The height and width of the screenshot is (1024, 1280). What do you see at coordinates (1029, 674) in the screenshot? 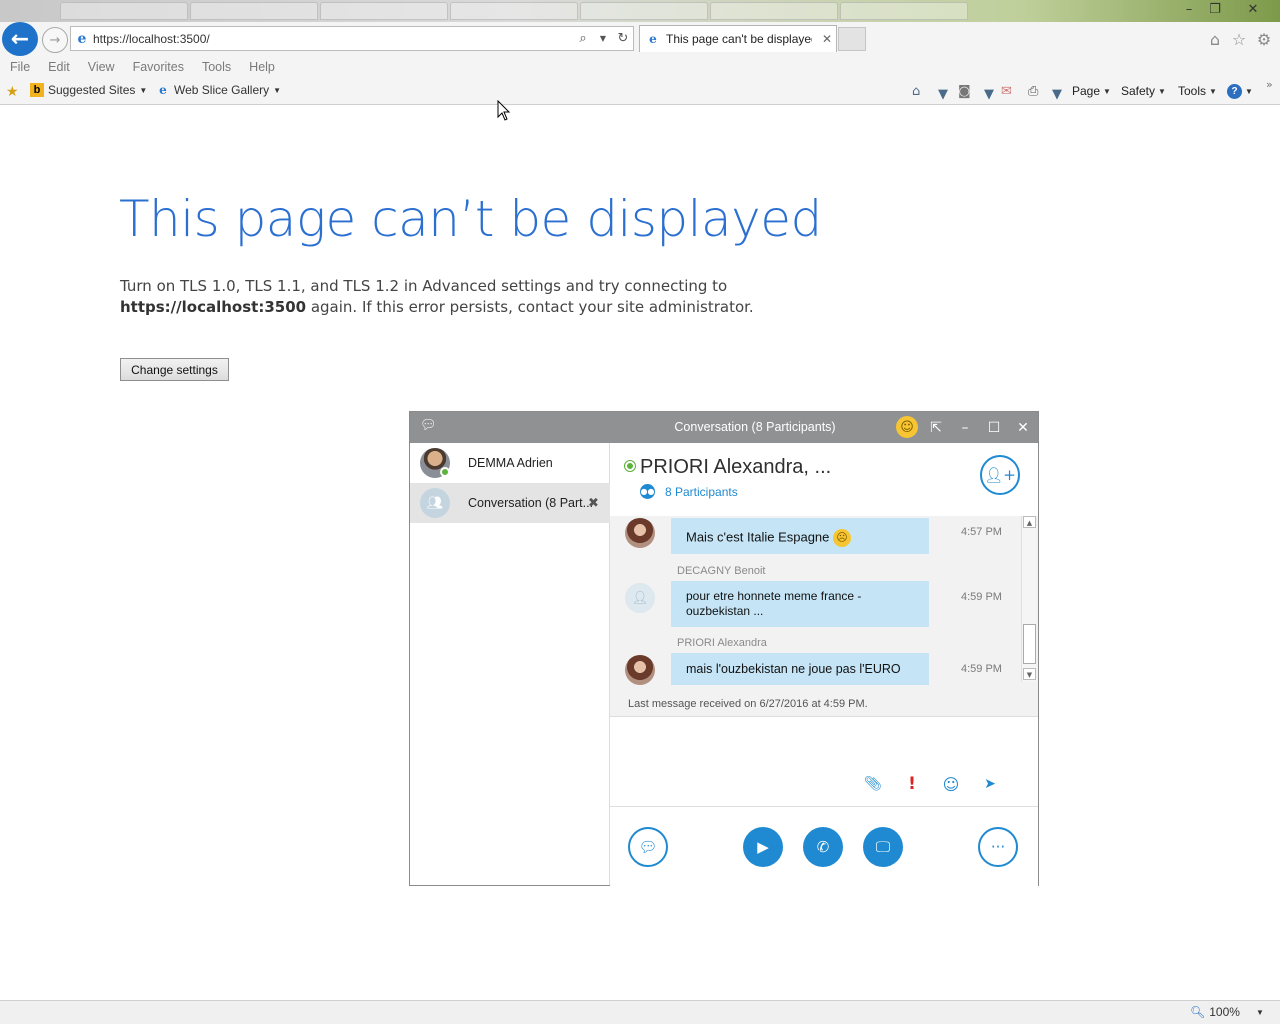
I see `scroll-down-icon: ▼` at bounding box center [1029, 674].